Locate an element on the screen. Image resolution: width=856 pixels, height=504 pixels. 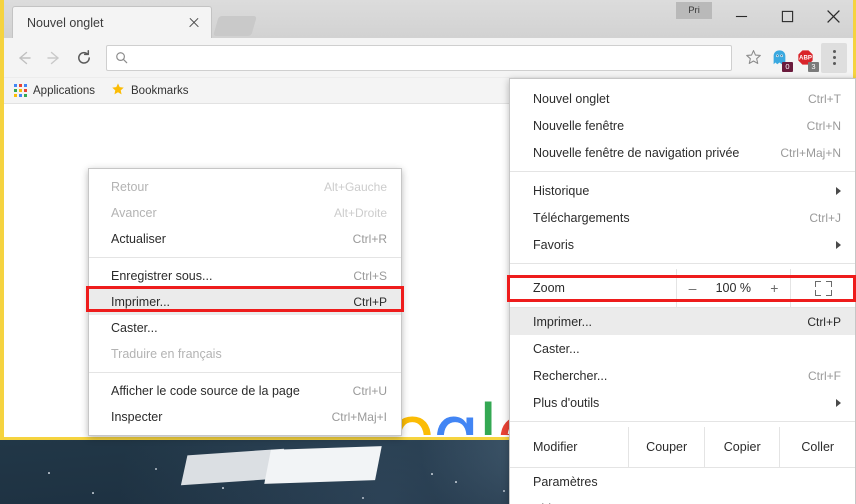
bookmark-label: Applications is located at coordinates (64, 90).